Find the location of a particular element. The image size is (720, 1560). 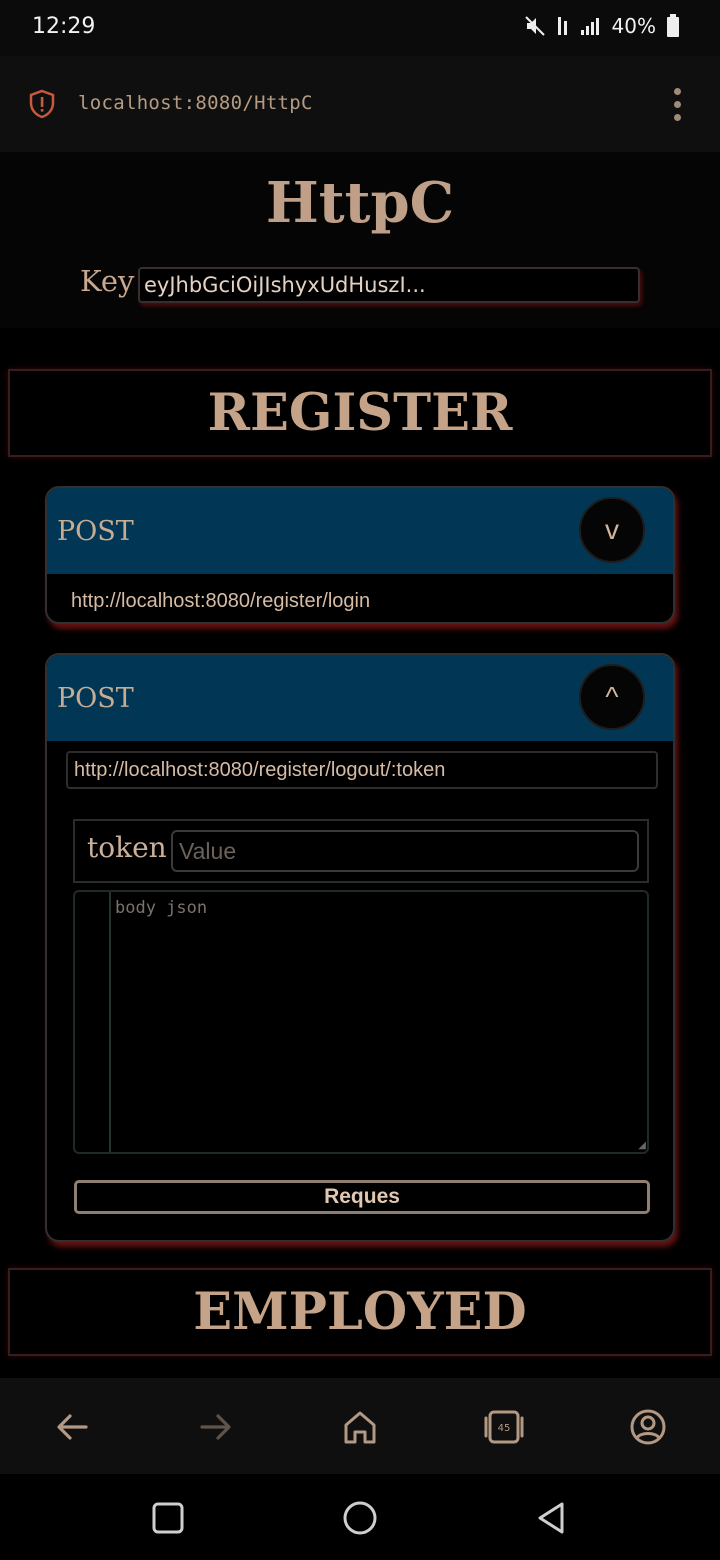

battery-icon is located at coordinates (673, 25).